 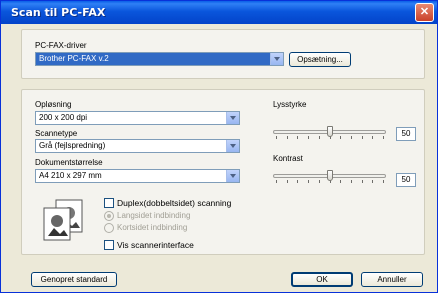 What do you see at coordinates (329, 175) in the screenshot?
I see `contrast-slider-thumb` at bounding box center [329, 175].